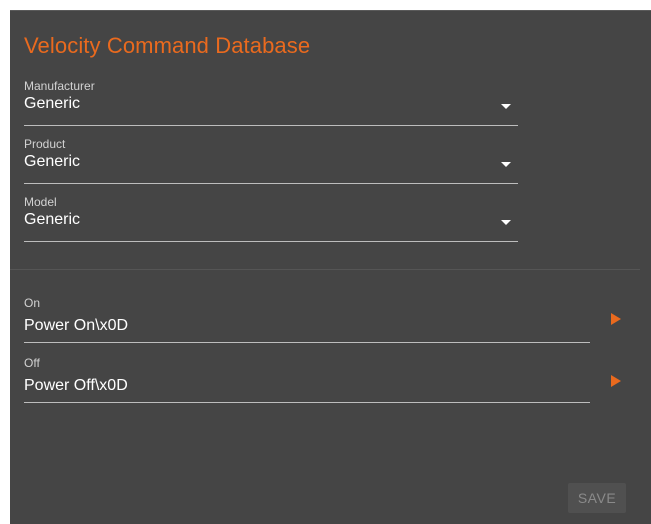  Describe the element at coordinates (45, 144) in the screenshot. I see `product-label: Product` at that location.